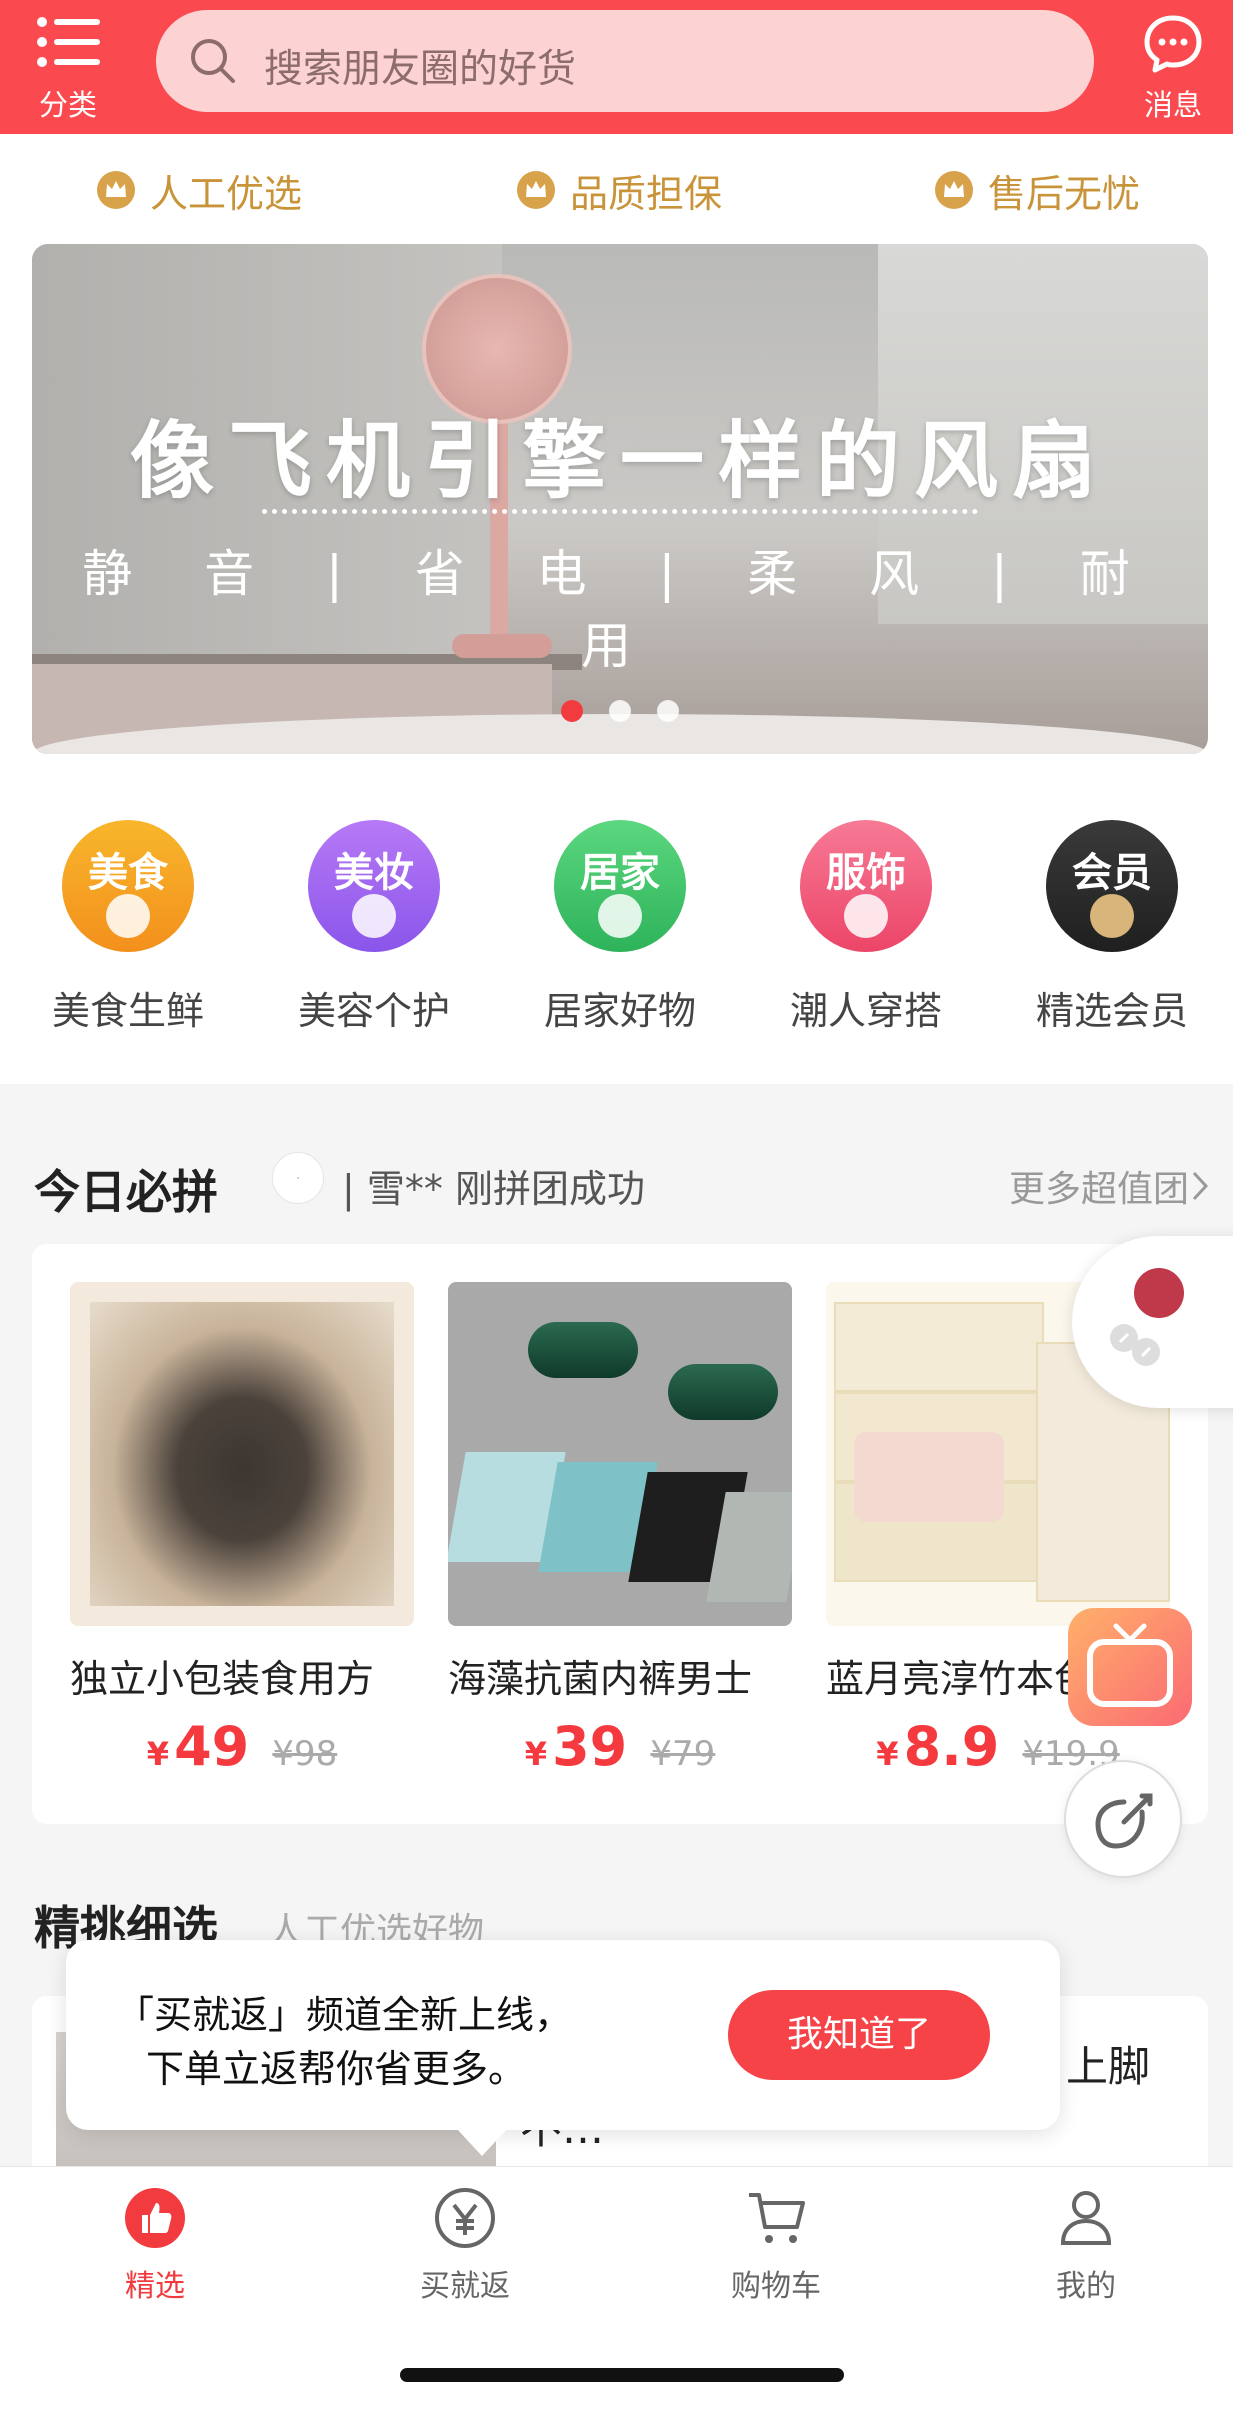  I want to click on group-buy-ticker: | 雪** 刚拼团成功, so click(493, 1189).